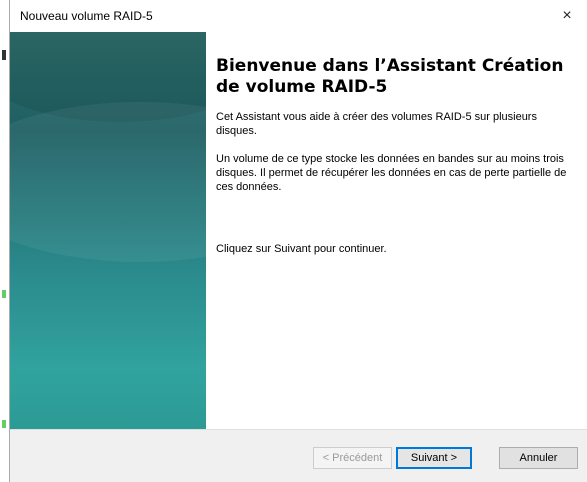  What do you see at coordinates (434, 458) in the screenshot?
I see `next-button: Suivant >` at bounding box center [434, 458].